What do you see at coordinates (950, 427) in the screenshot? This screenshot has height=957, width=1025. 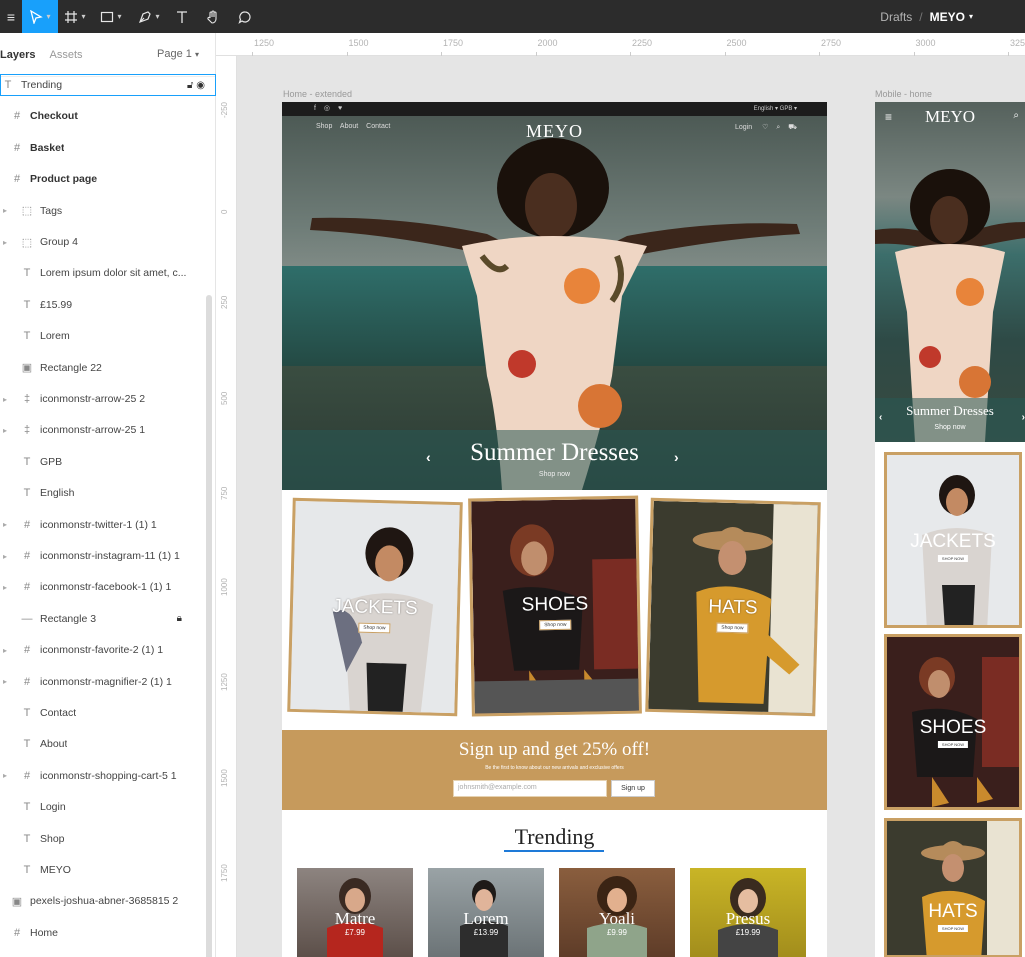 I see `mobile-shop-now: Shop now` at bounding box center [950, 427].